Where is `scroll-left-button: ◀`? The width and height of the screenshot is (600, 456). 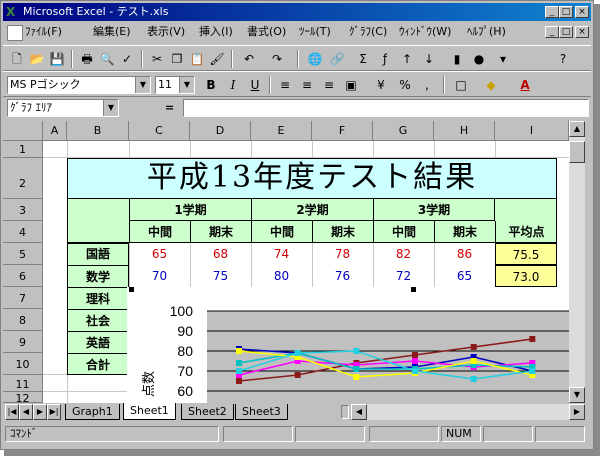
scroll-left-button: ◀ is located at coordinates (359, 412).